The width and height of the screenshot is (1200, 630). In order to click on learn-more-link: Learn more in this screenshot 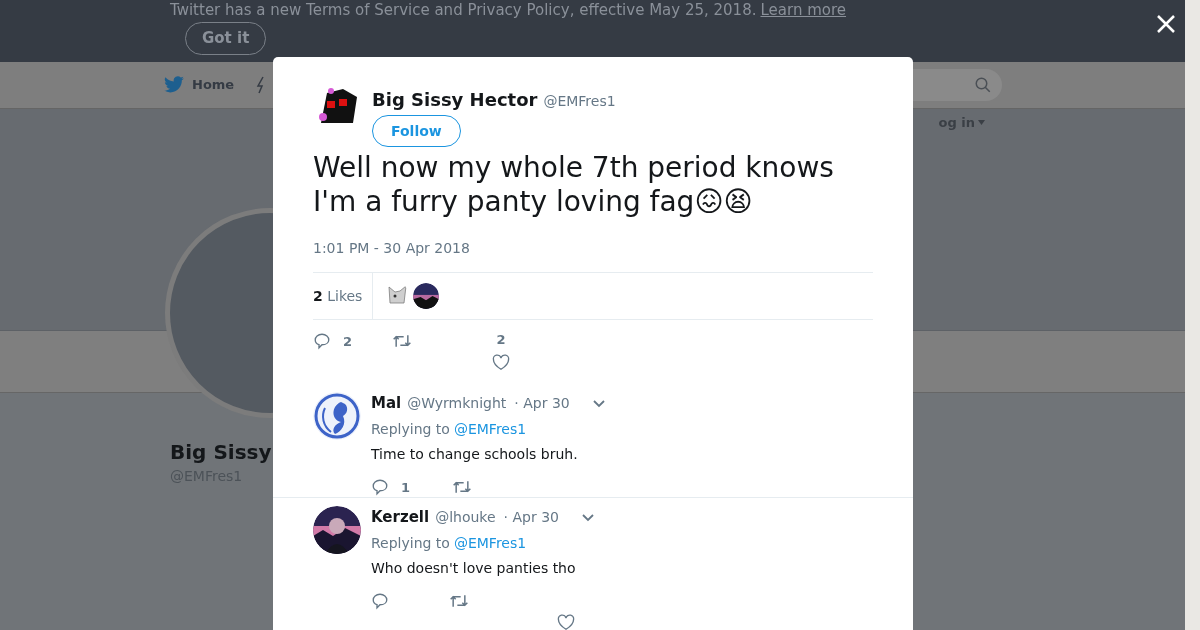, I will do `click(803, 10)`.